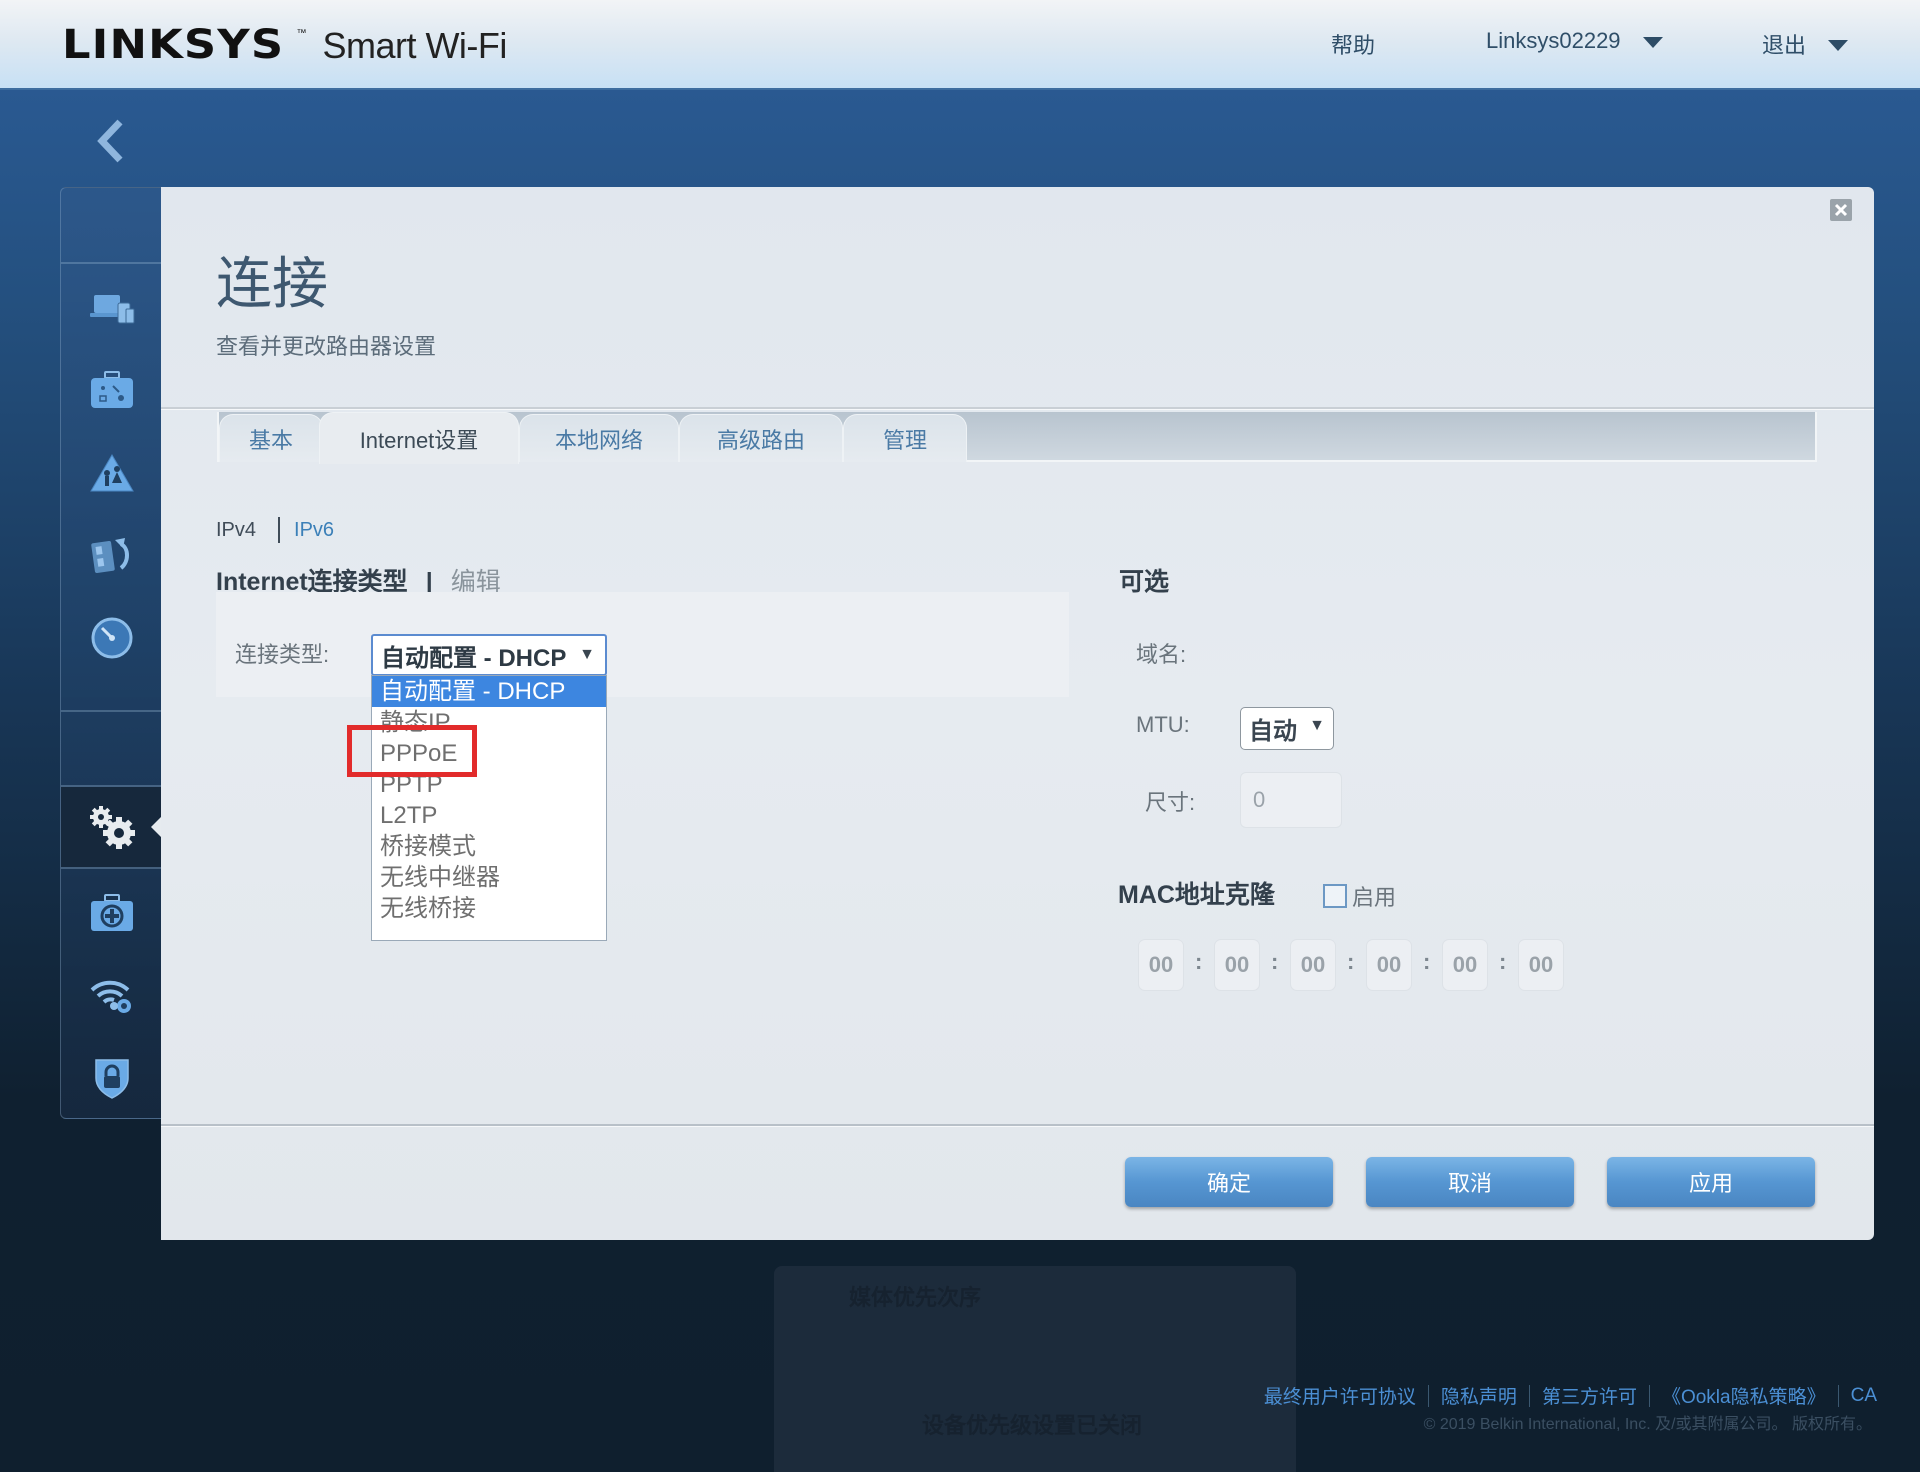 This screenshot has width=1920, height=1472. What do you see at coordinates (112, 638) in the screenshot?
I see `sidebar-item-speed-test` at bounding box center [112, 638].